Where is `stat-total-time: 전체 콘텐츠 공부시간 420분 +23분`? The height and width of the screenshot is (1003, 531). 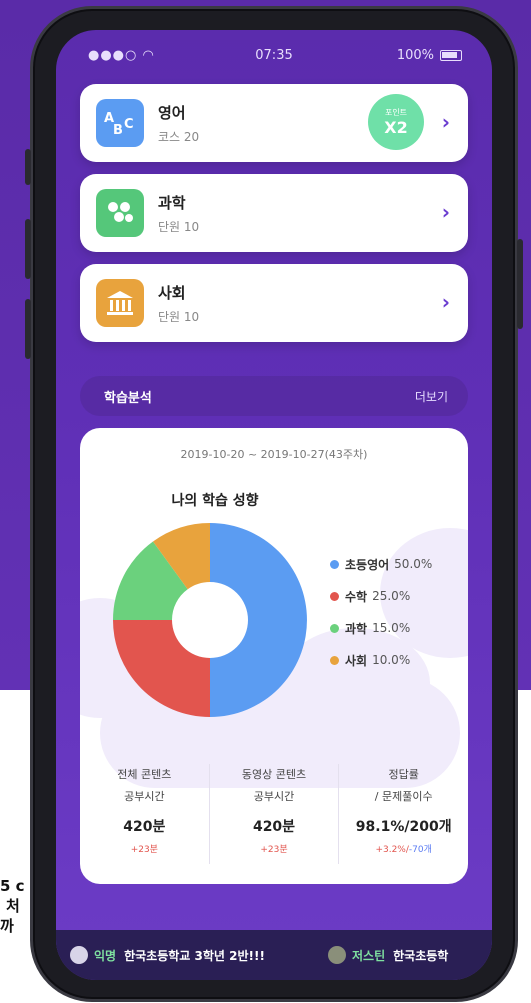
stat-total-time: 전체 콘텐츠 공부시간 420분 +23분 is located at coordinates (144, 814).